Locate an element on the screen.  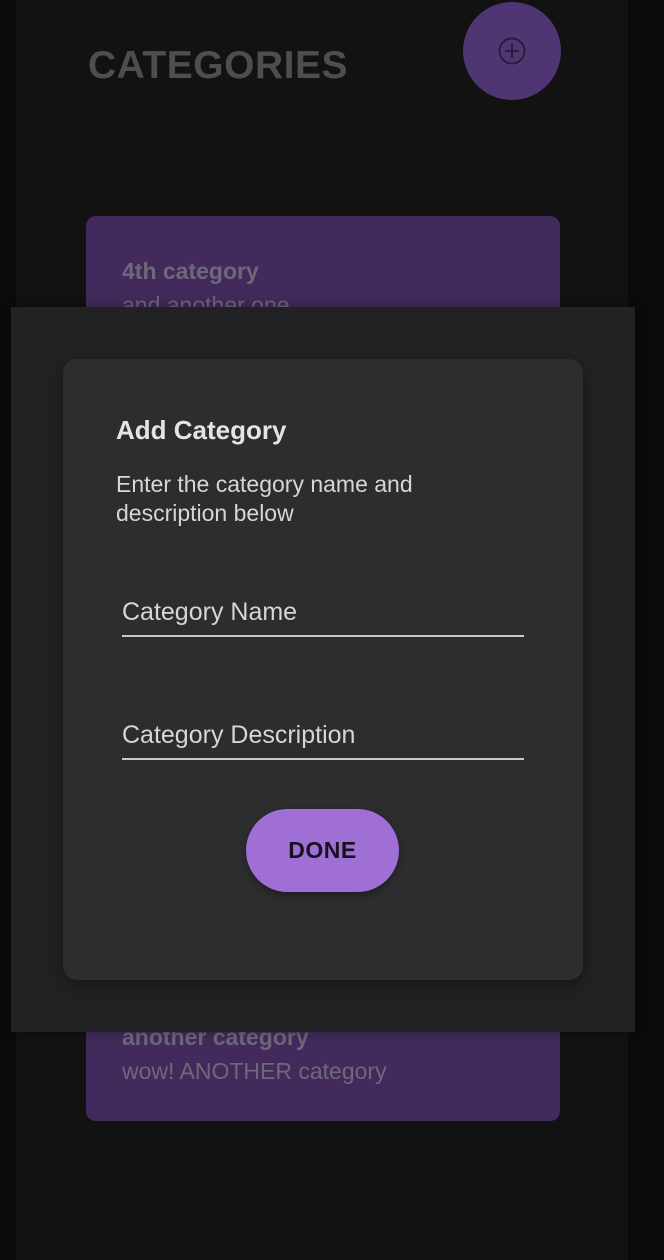
add-category-fab is located at coordinates (512, 51).